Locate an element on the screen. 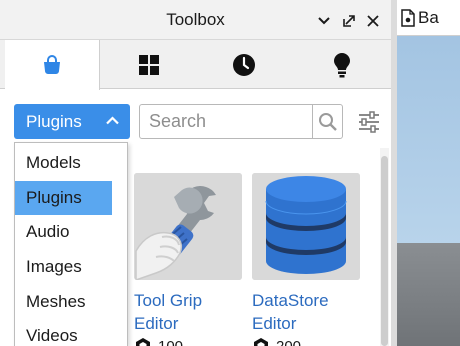  dropdown-option-meshes: Meshes is located at coordinates (71, 301).